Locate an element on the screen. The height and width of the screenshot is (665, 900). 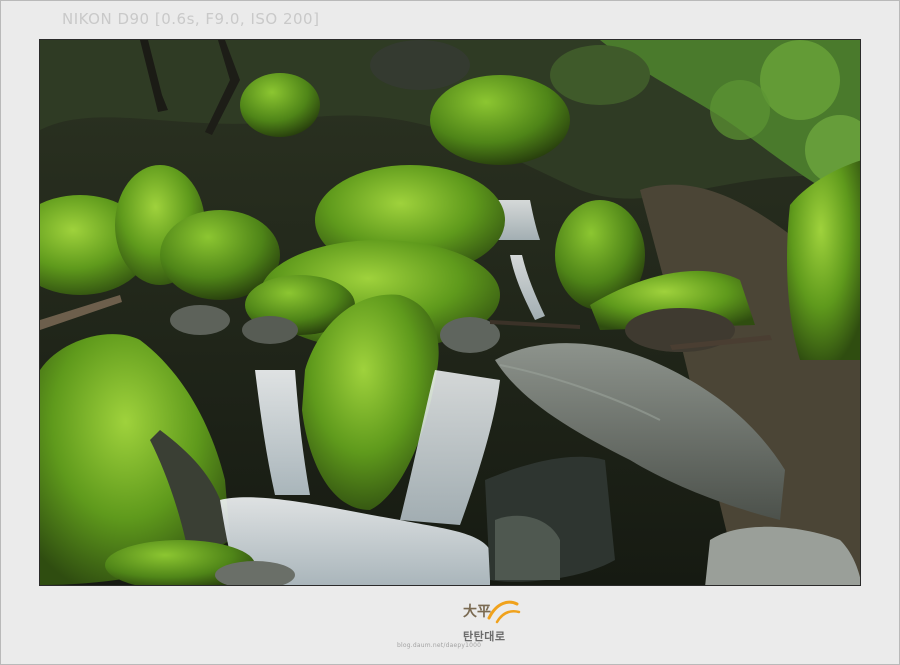
exif-caption: NIKON D90 [0.6s, F9.0, ISO 200] is located at coordinates (190, 19).